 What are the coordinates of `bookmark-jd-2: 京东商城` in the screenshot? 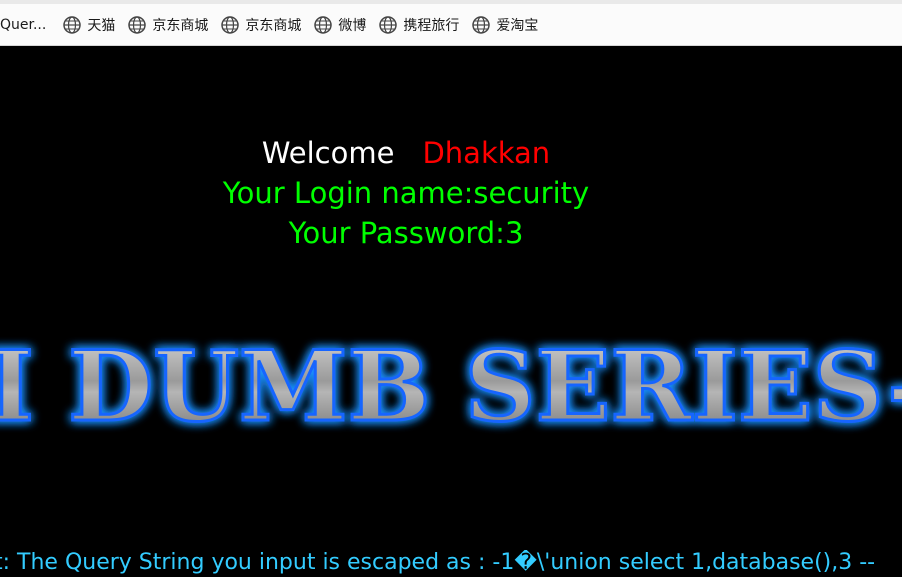 It's located at (260, 25).